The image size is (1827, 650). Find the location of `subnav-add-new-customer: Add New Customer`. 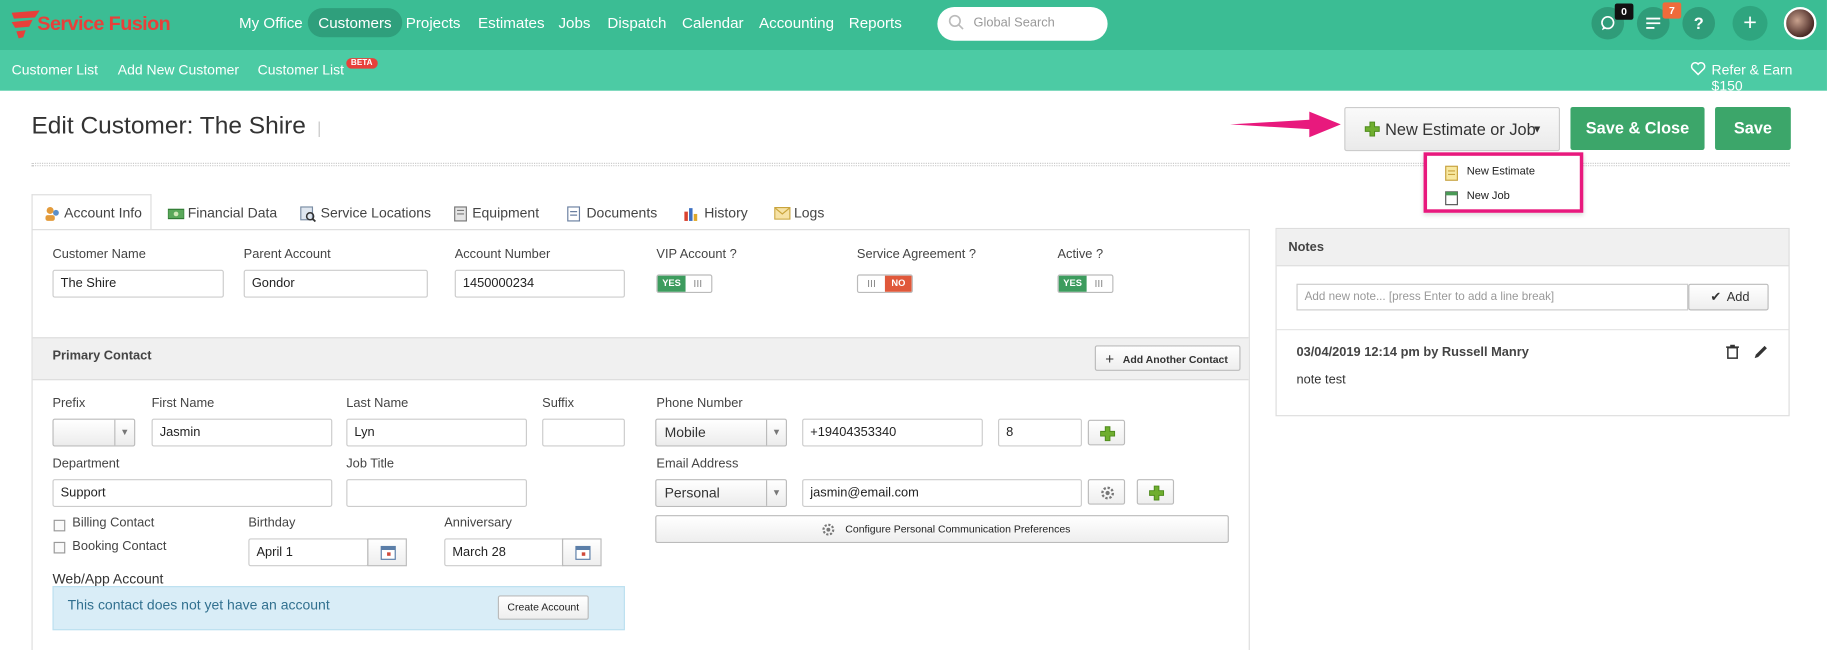

subnav-add-new-customer: Add New Customer is located at coordinates (178, 70).